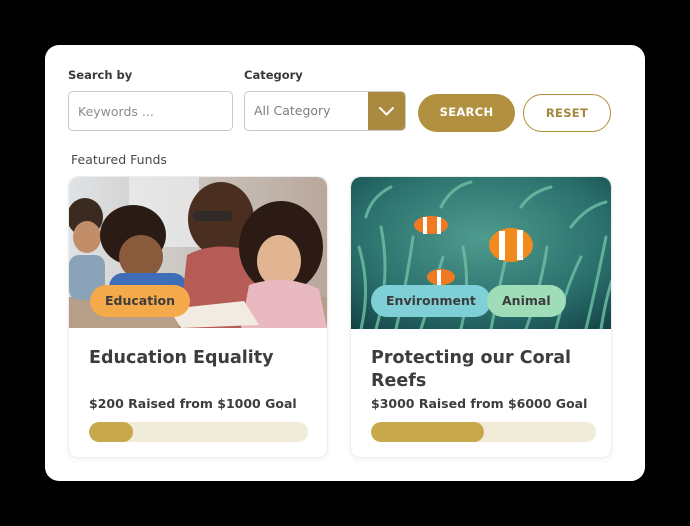 Image resolution: width=690 pixels, height=526 pixels. What do you see at coordinates (150, 111) in the screenshot?
I see `keywords-input` at bounding box center [150, 111].